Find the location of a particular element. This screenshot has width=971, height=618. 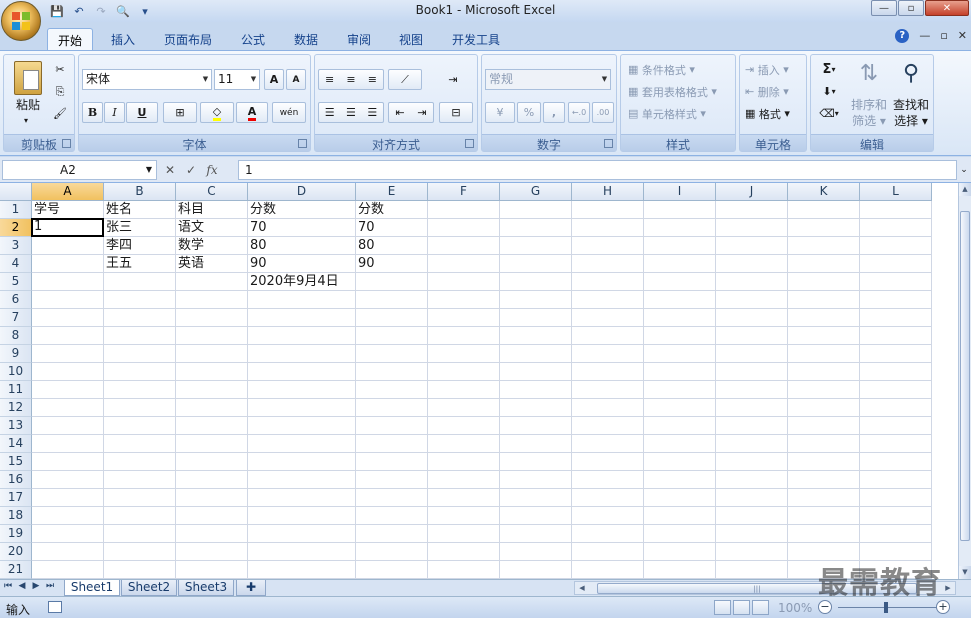

tab-page-layout: 页面布局 is located at coordinates (188, 39).